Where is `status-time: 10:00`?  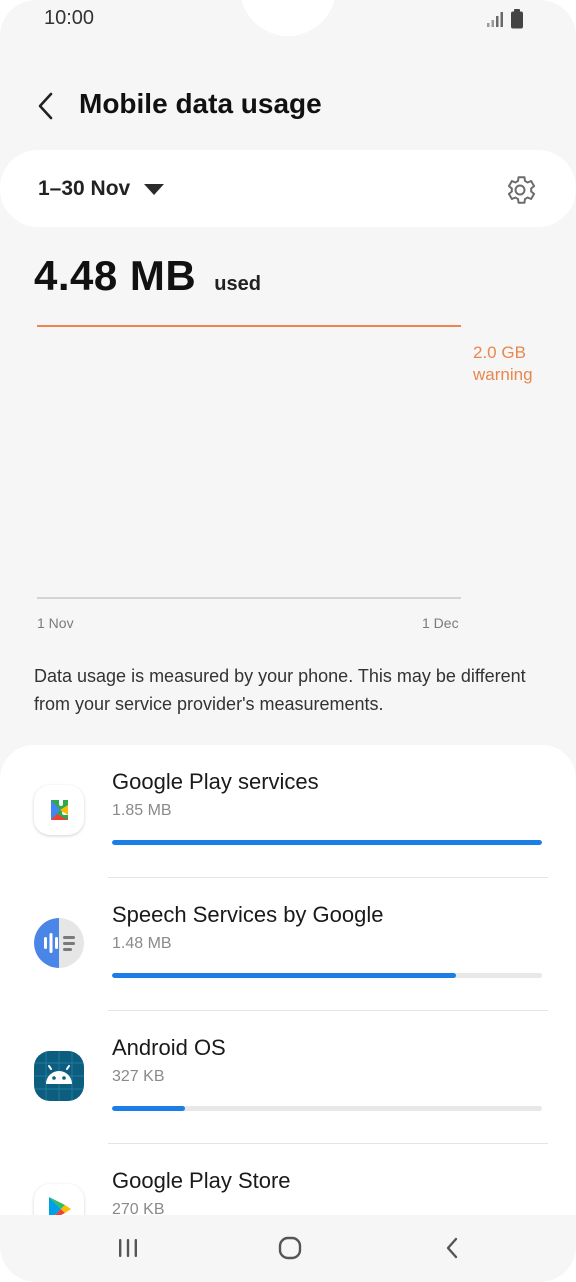 status-time: 10:00 is located at coordinates (69, 18).